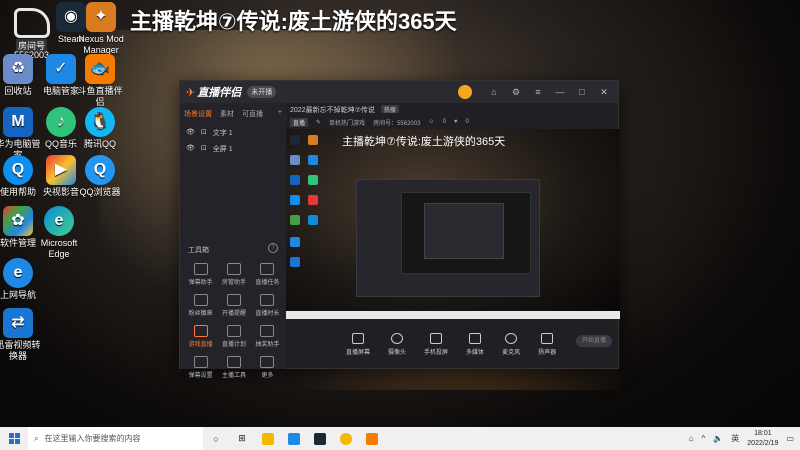 This screenshot has height=450, width=800. Describe the element at coordinates (511, 344) in the screenshot. I see `microphone-button: 麦克风` at that location.